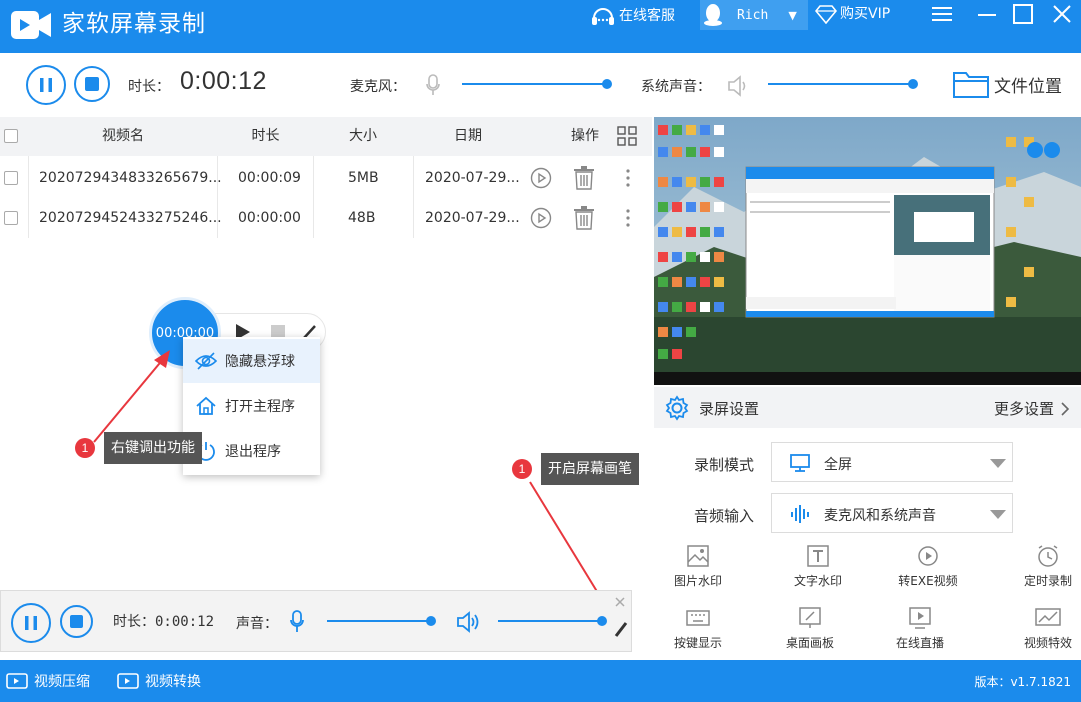  Describe the element at coordinates (698, 618) in the screenshot. I see `keyboard-icon` at that location.